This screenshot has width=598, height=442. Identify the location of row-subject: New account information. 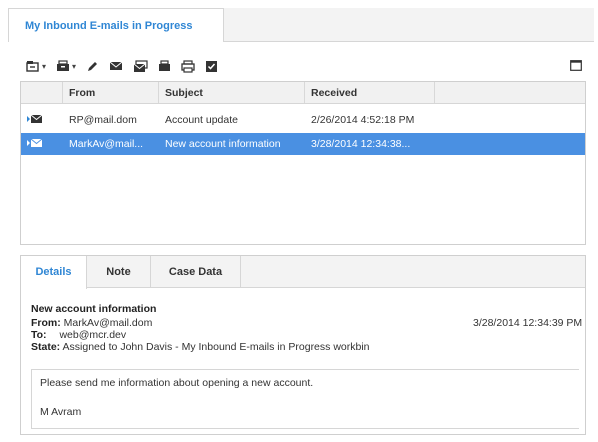
(223, 144).